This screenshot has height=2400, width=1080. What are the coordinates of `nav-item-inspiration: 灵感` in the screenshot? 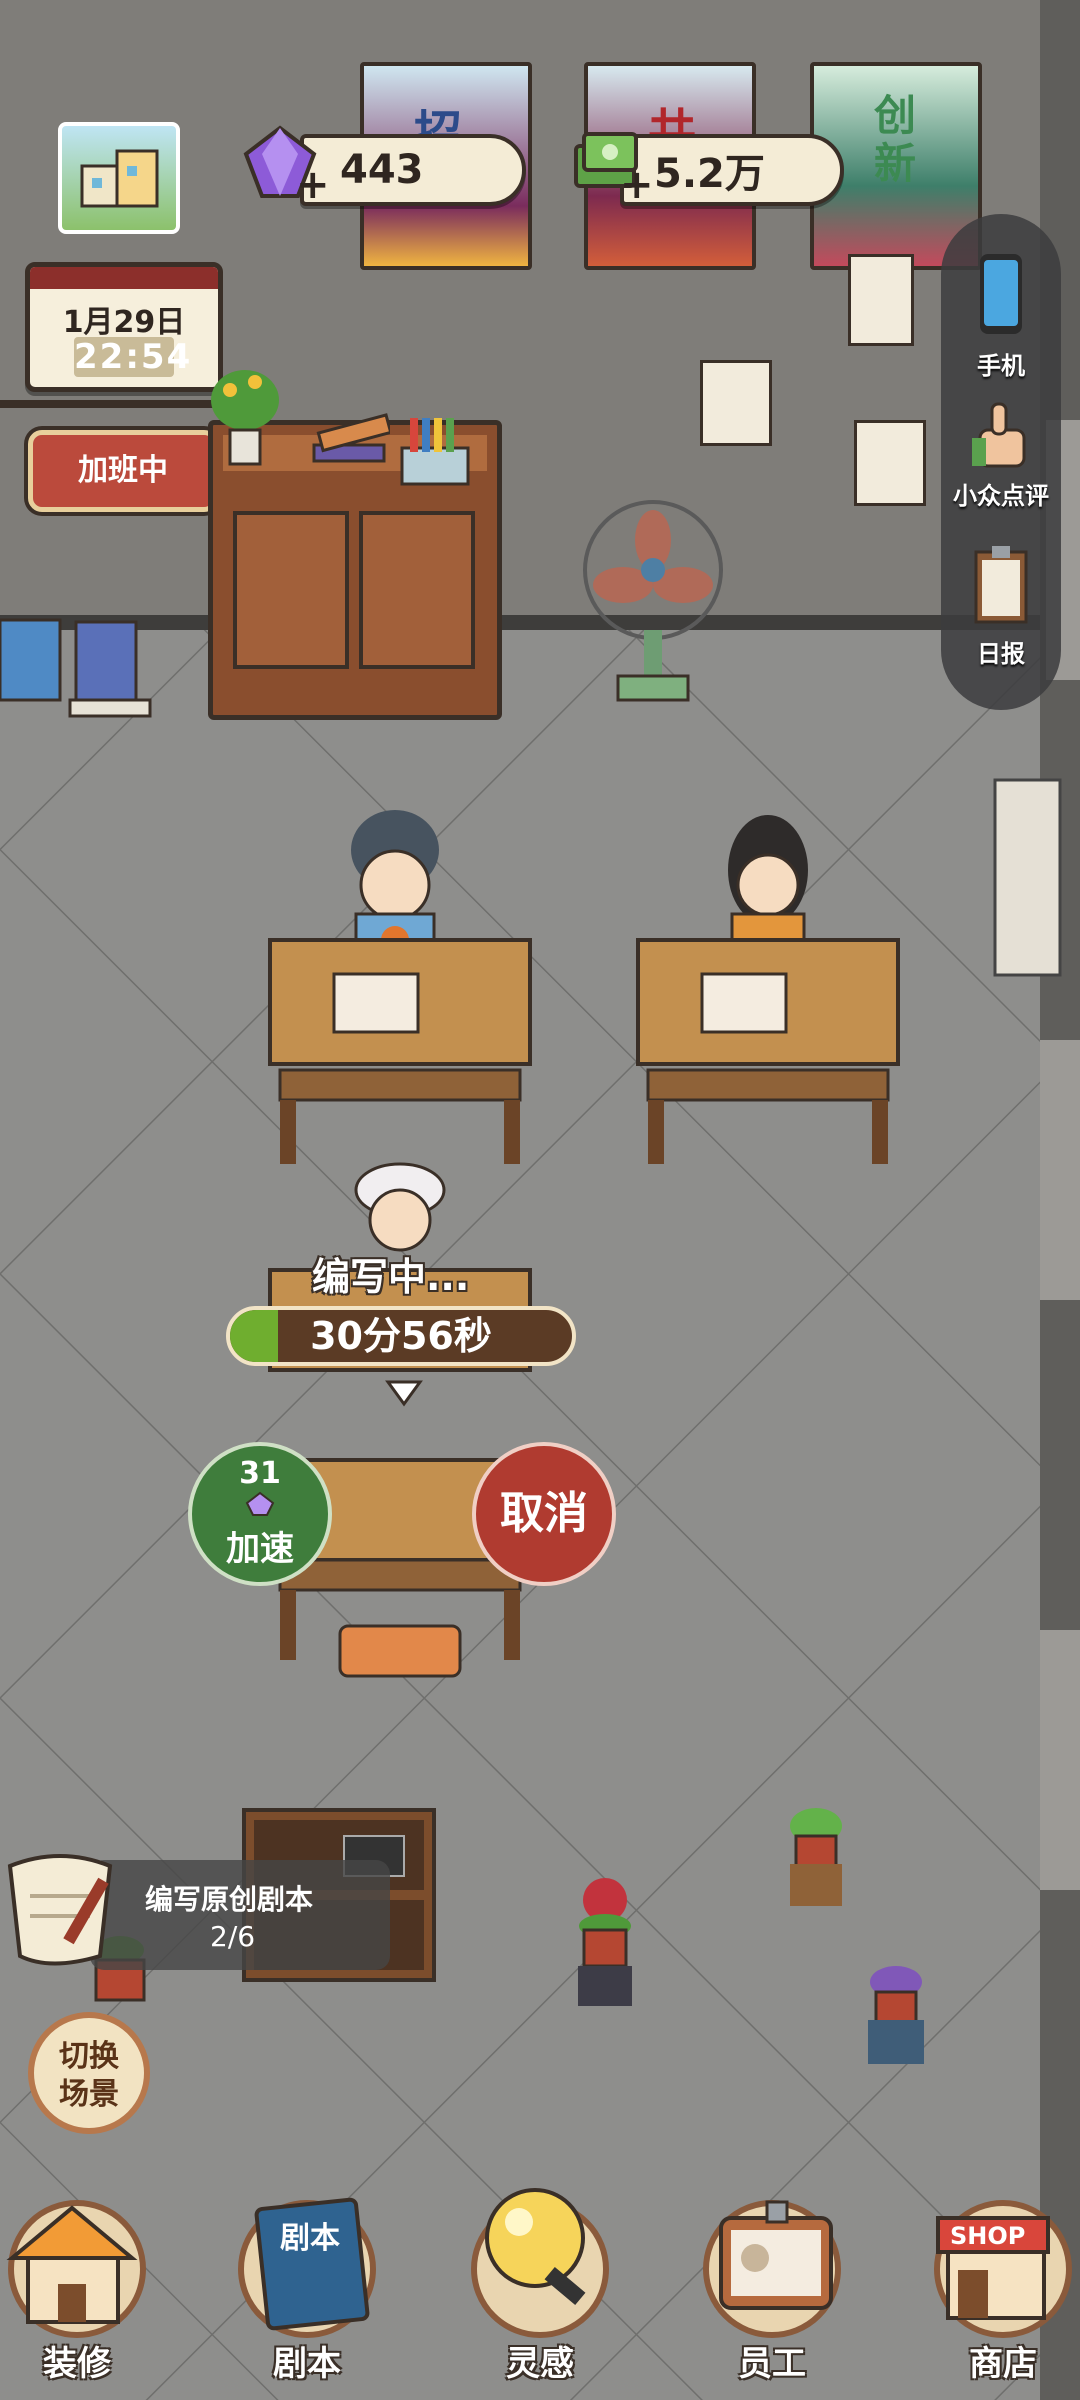 It's located at (540, 2284).